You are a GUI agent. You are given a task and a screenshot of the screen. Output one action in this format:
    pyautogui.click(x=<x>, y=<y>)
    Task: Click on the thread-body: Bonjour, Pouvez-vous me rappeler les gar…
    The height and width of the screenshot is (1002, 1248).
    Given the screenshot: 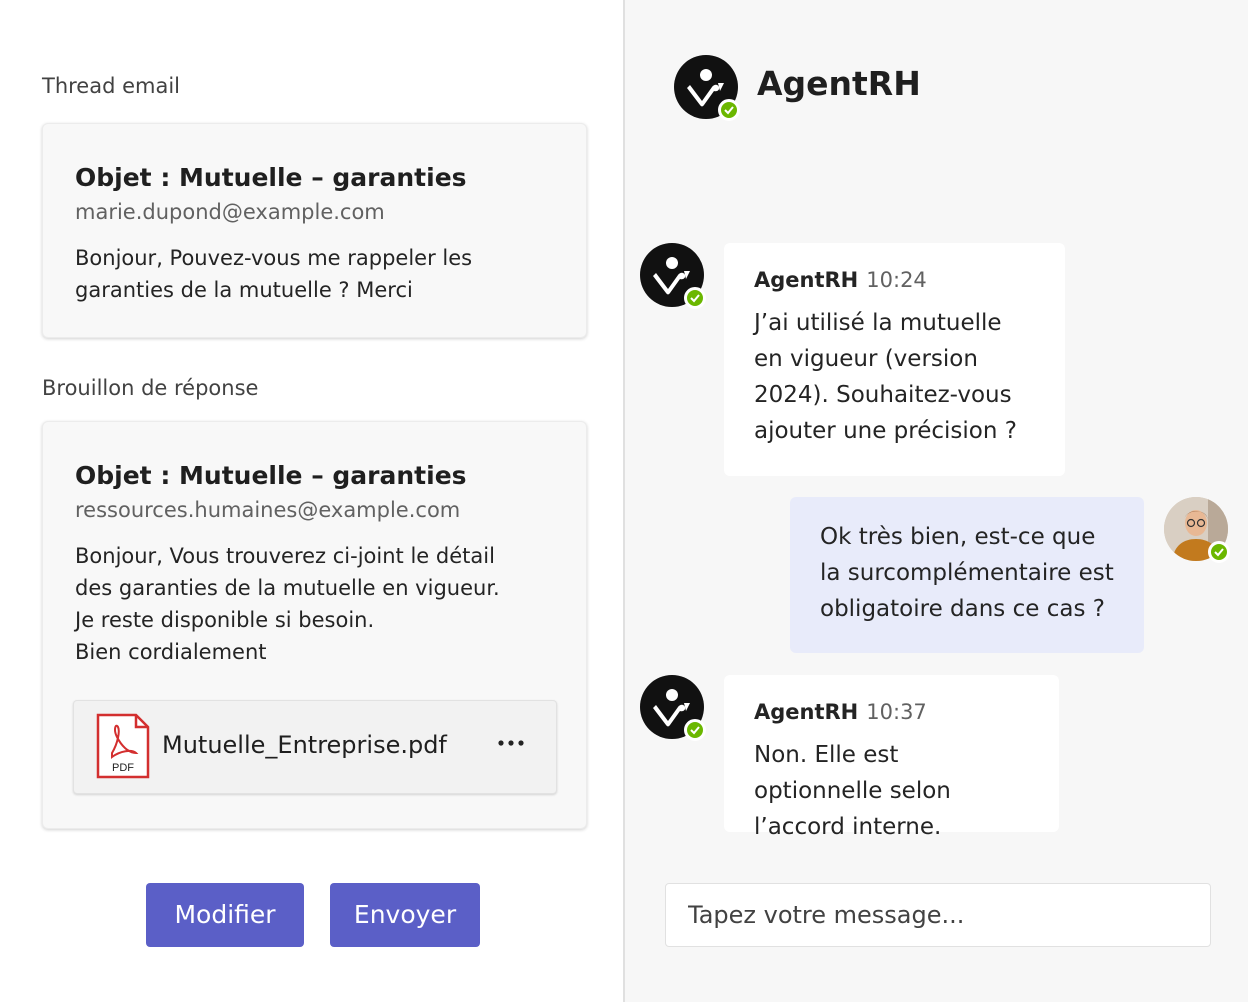 What is the action you would take?
    pyautogui.click(x=274, y=274)
    